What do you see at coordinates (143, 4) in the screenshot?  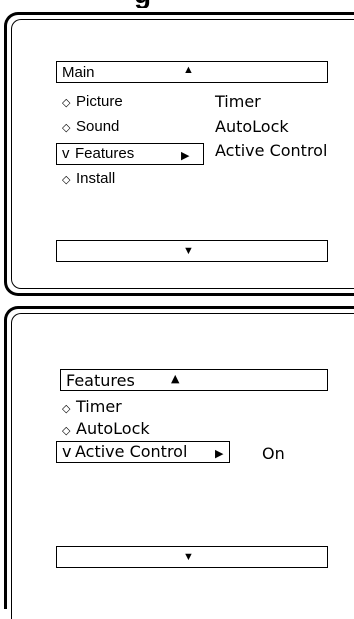 I see `cropped-heading-text: g` at bounding box center [143, 4].